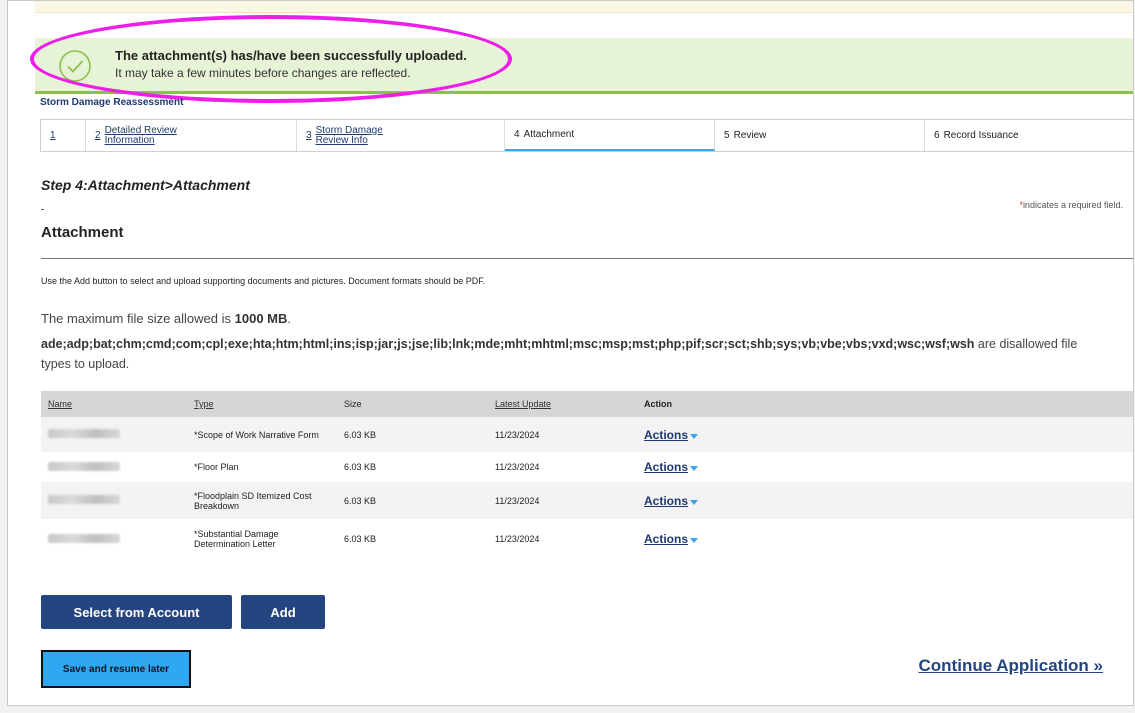  I want to click on step-1: 1, so click(63, 135).